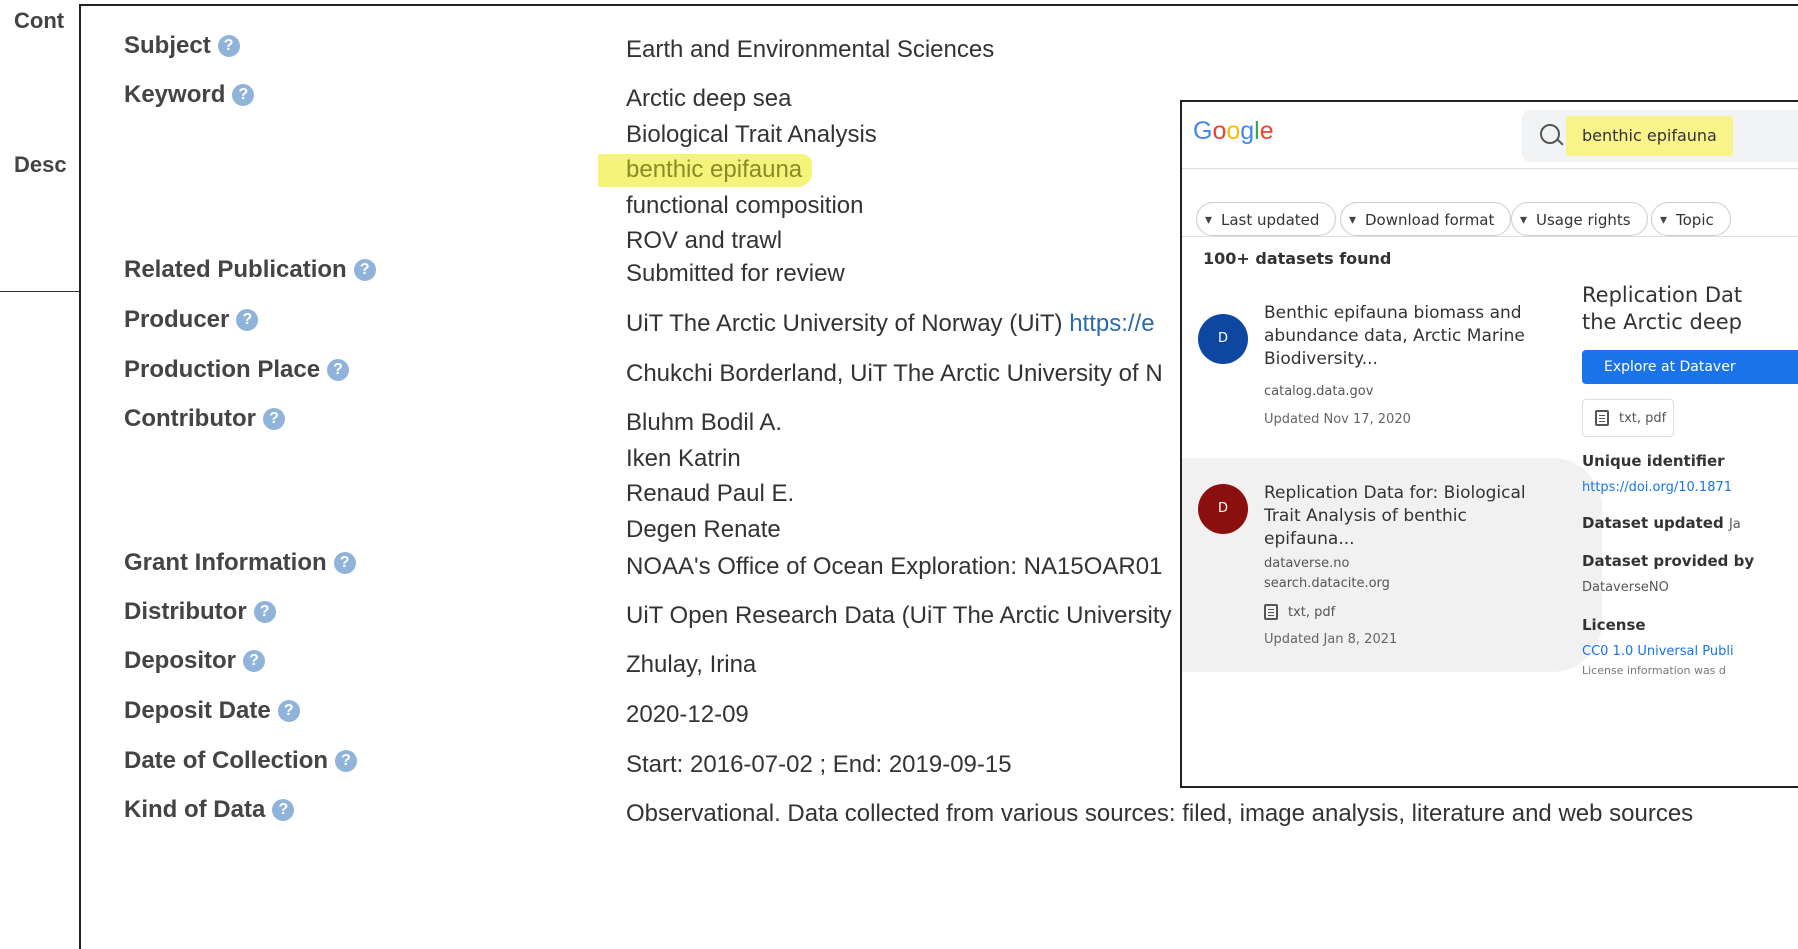  Describe the element at coordinates (1579, 219) in the screenshot. I see `filter-usage-rights: Usage rights` at that location.